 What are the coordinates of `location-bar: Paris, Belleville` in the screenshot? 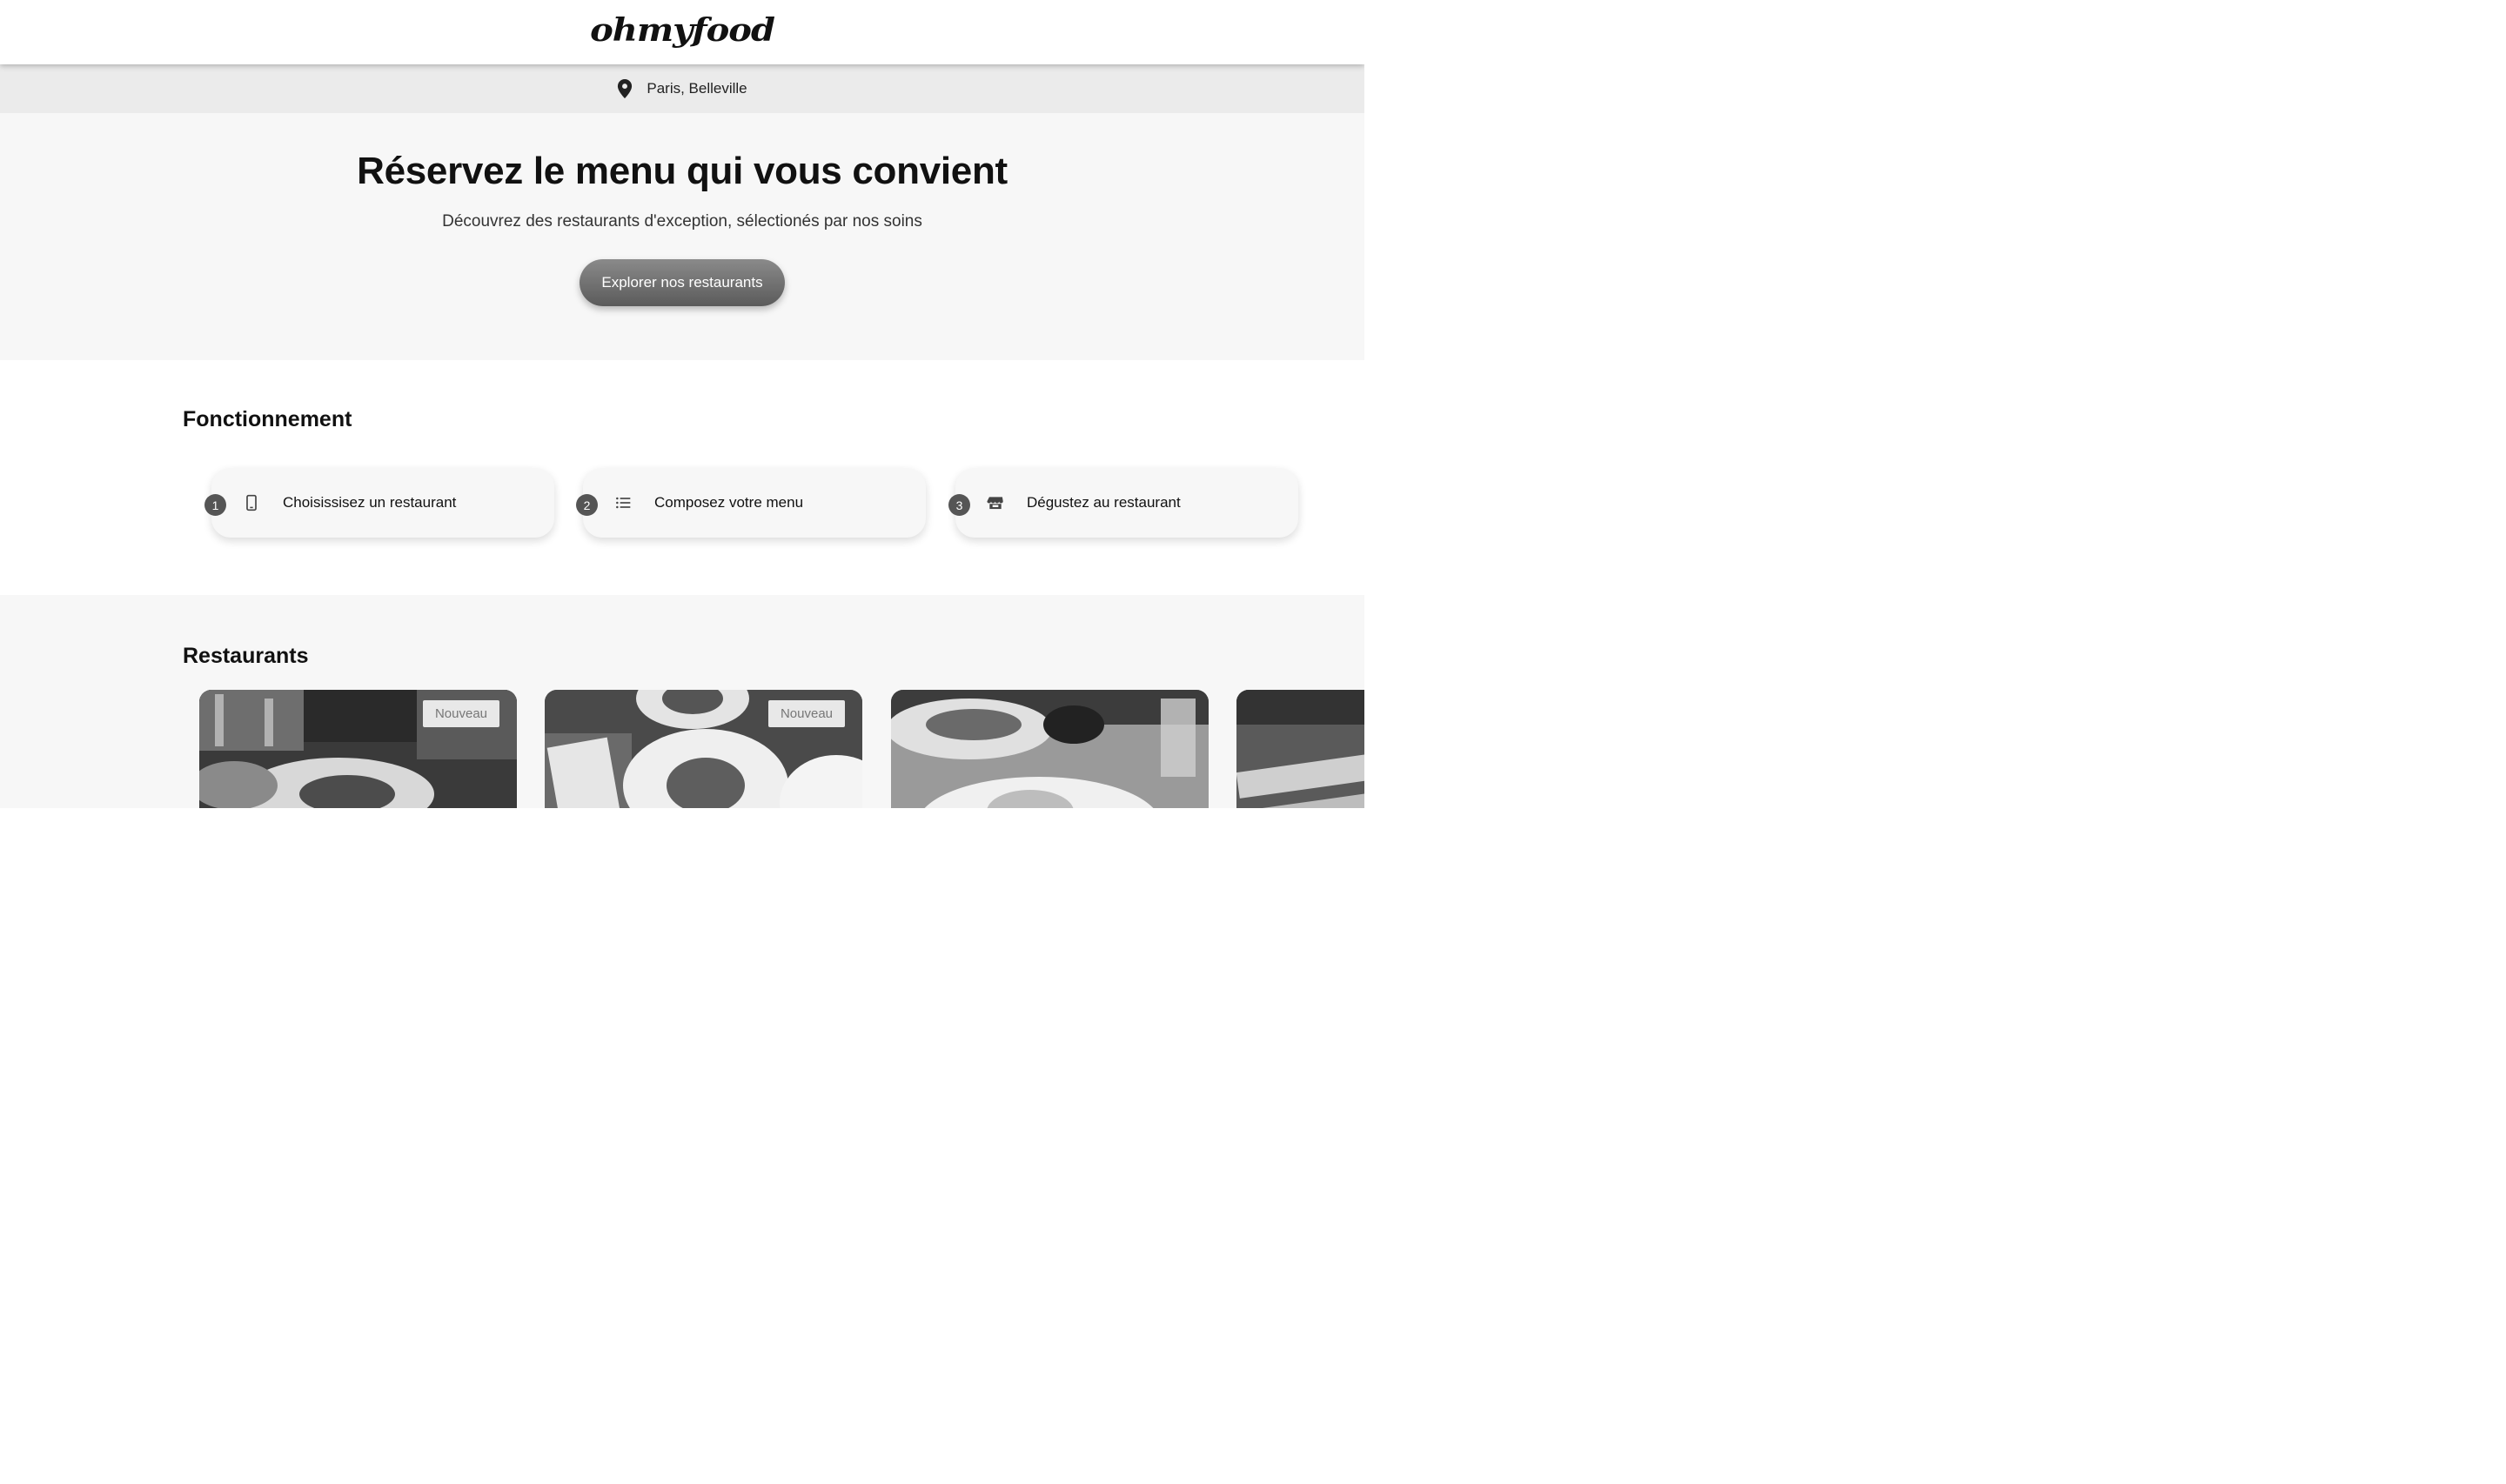 It's located at (682, 88).